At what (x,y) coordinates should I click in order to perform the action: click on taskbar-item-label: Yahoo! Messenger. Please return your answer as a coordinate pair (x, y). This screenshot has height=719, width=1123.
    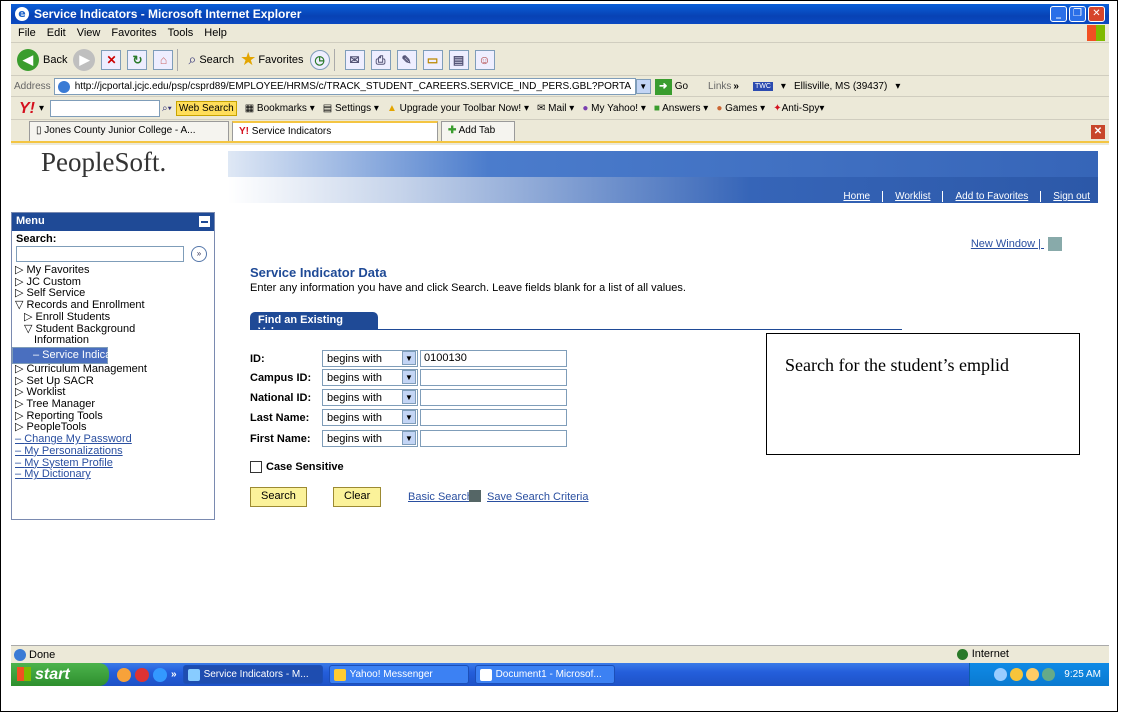
    Looking at the image, I should click on (391, 674).